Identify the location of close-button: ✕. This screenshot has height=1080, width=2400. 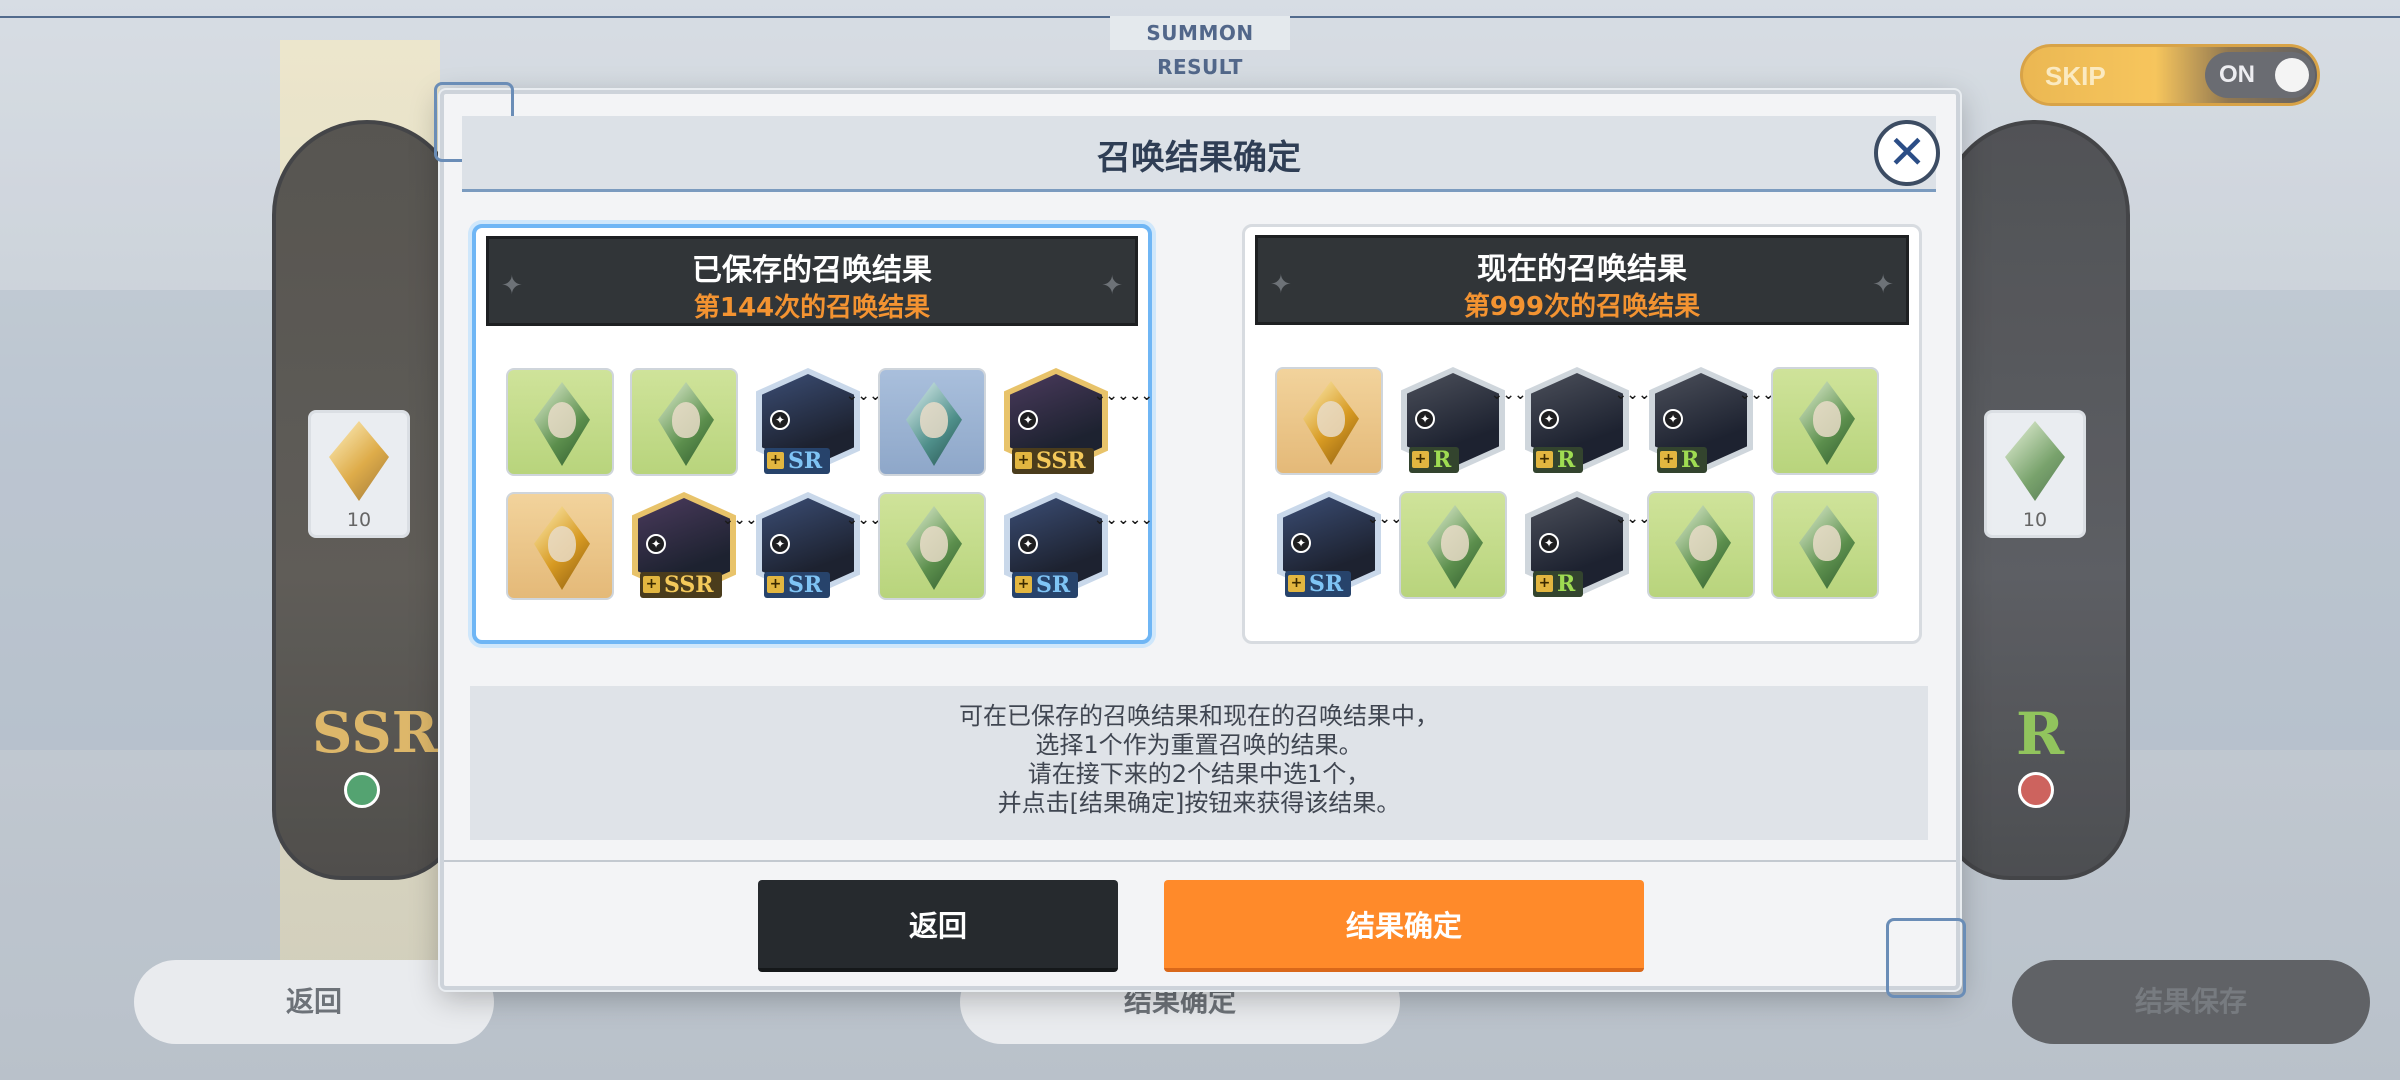
(1907, 153).